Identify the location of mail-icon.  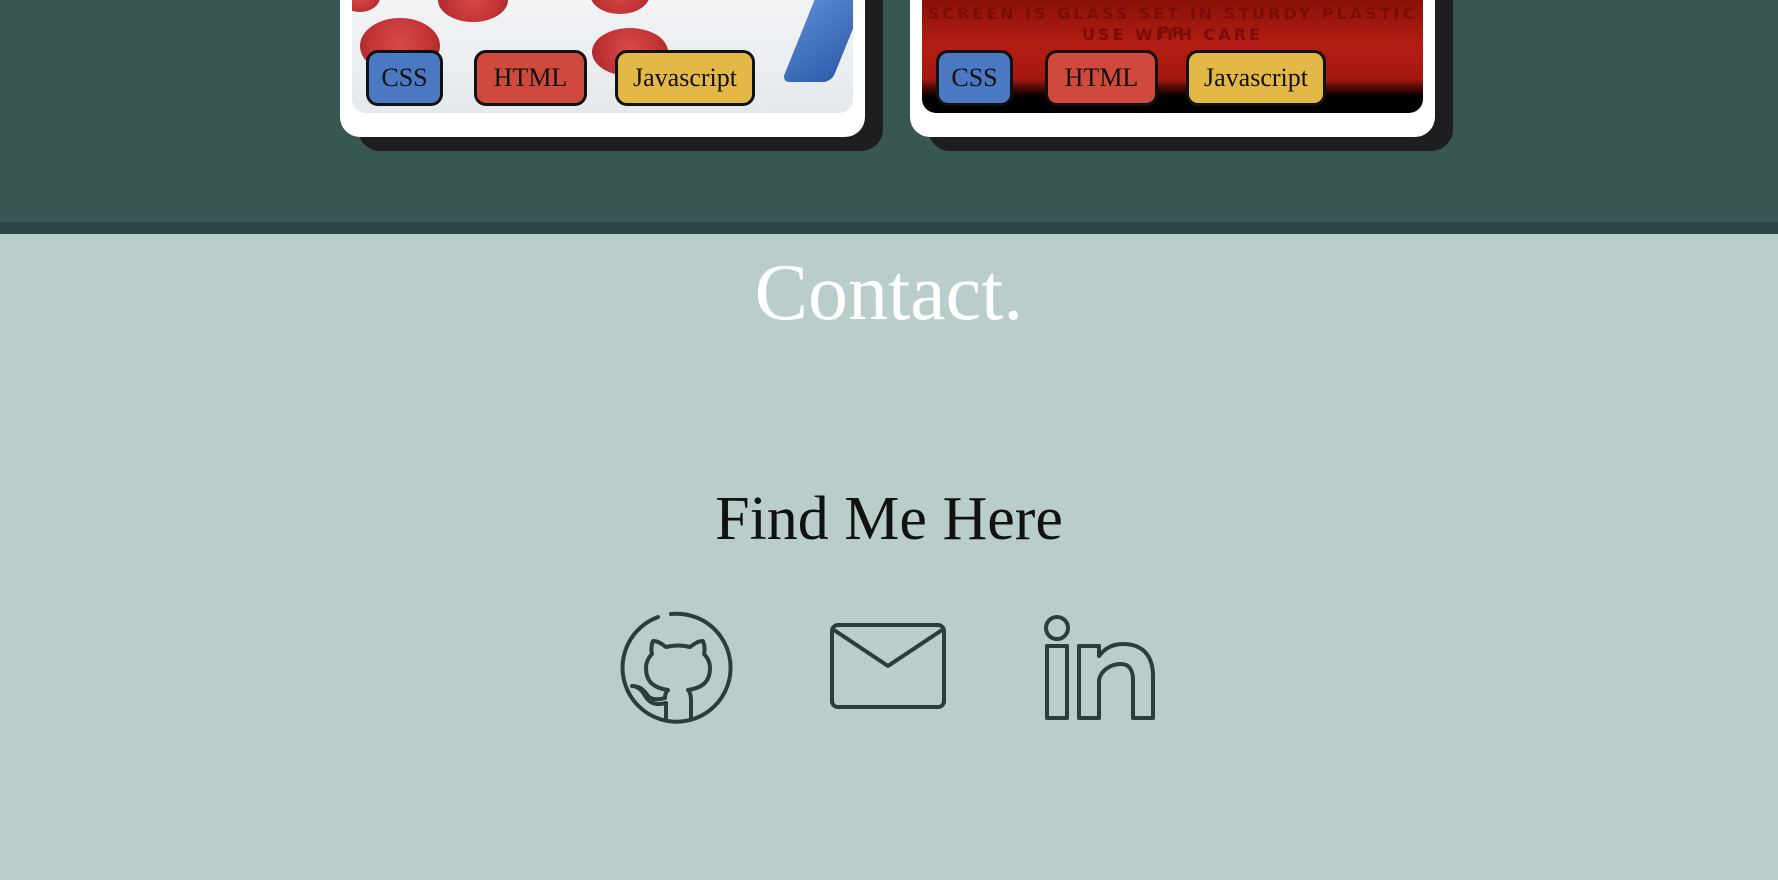
(888, 666).